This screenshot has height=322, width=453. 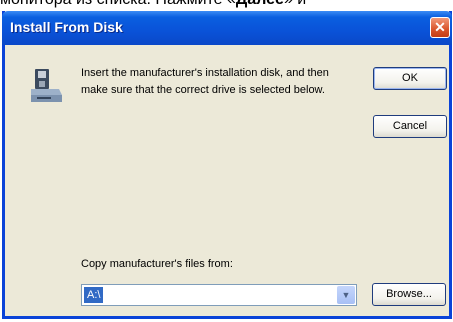 I want to click on path-input: A:\, so click(x=94, y=295).